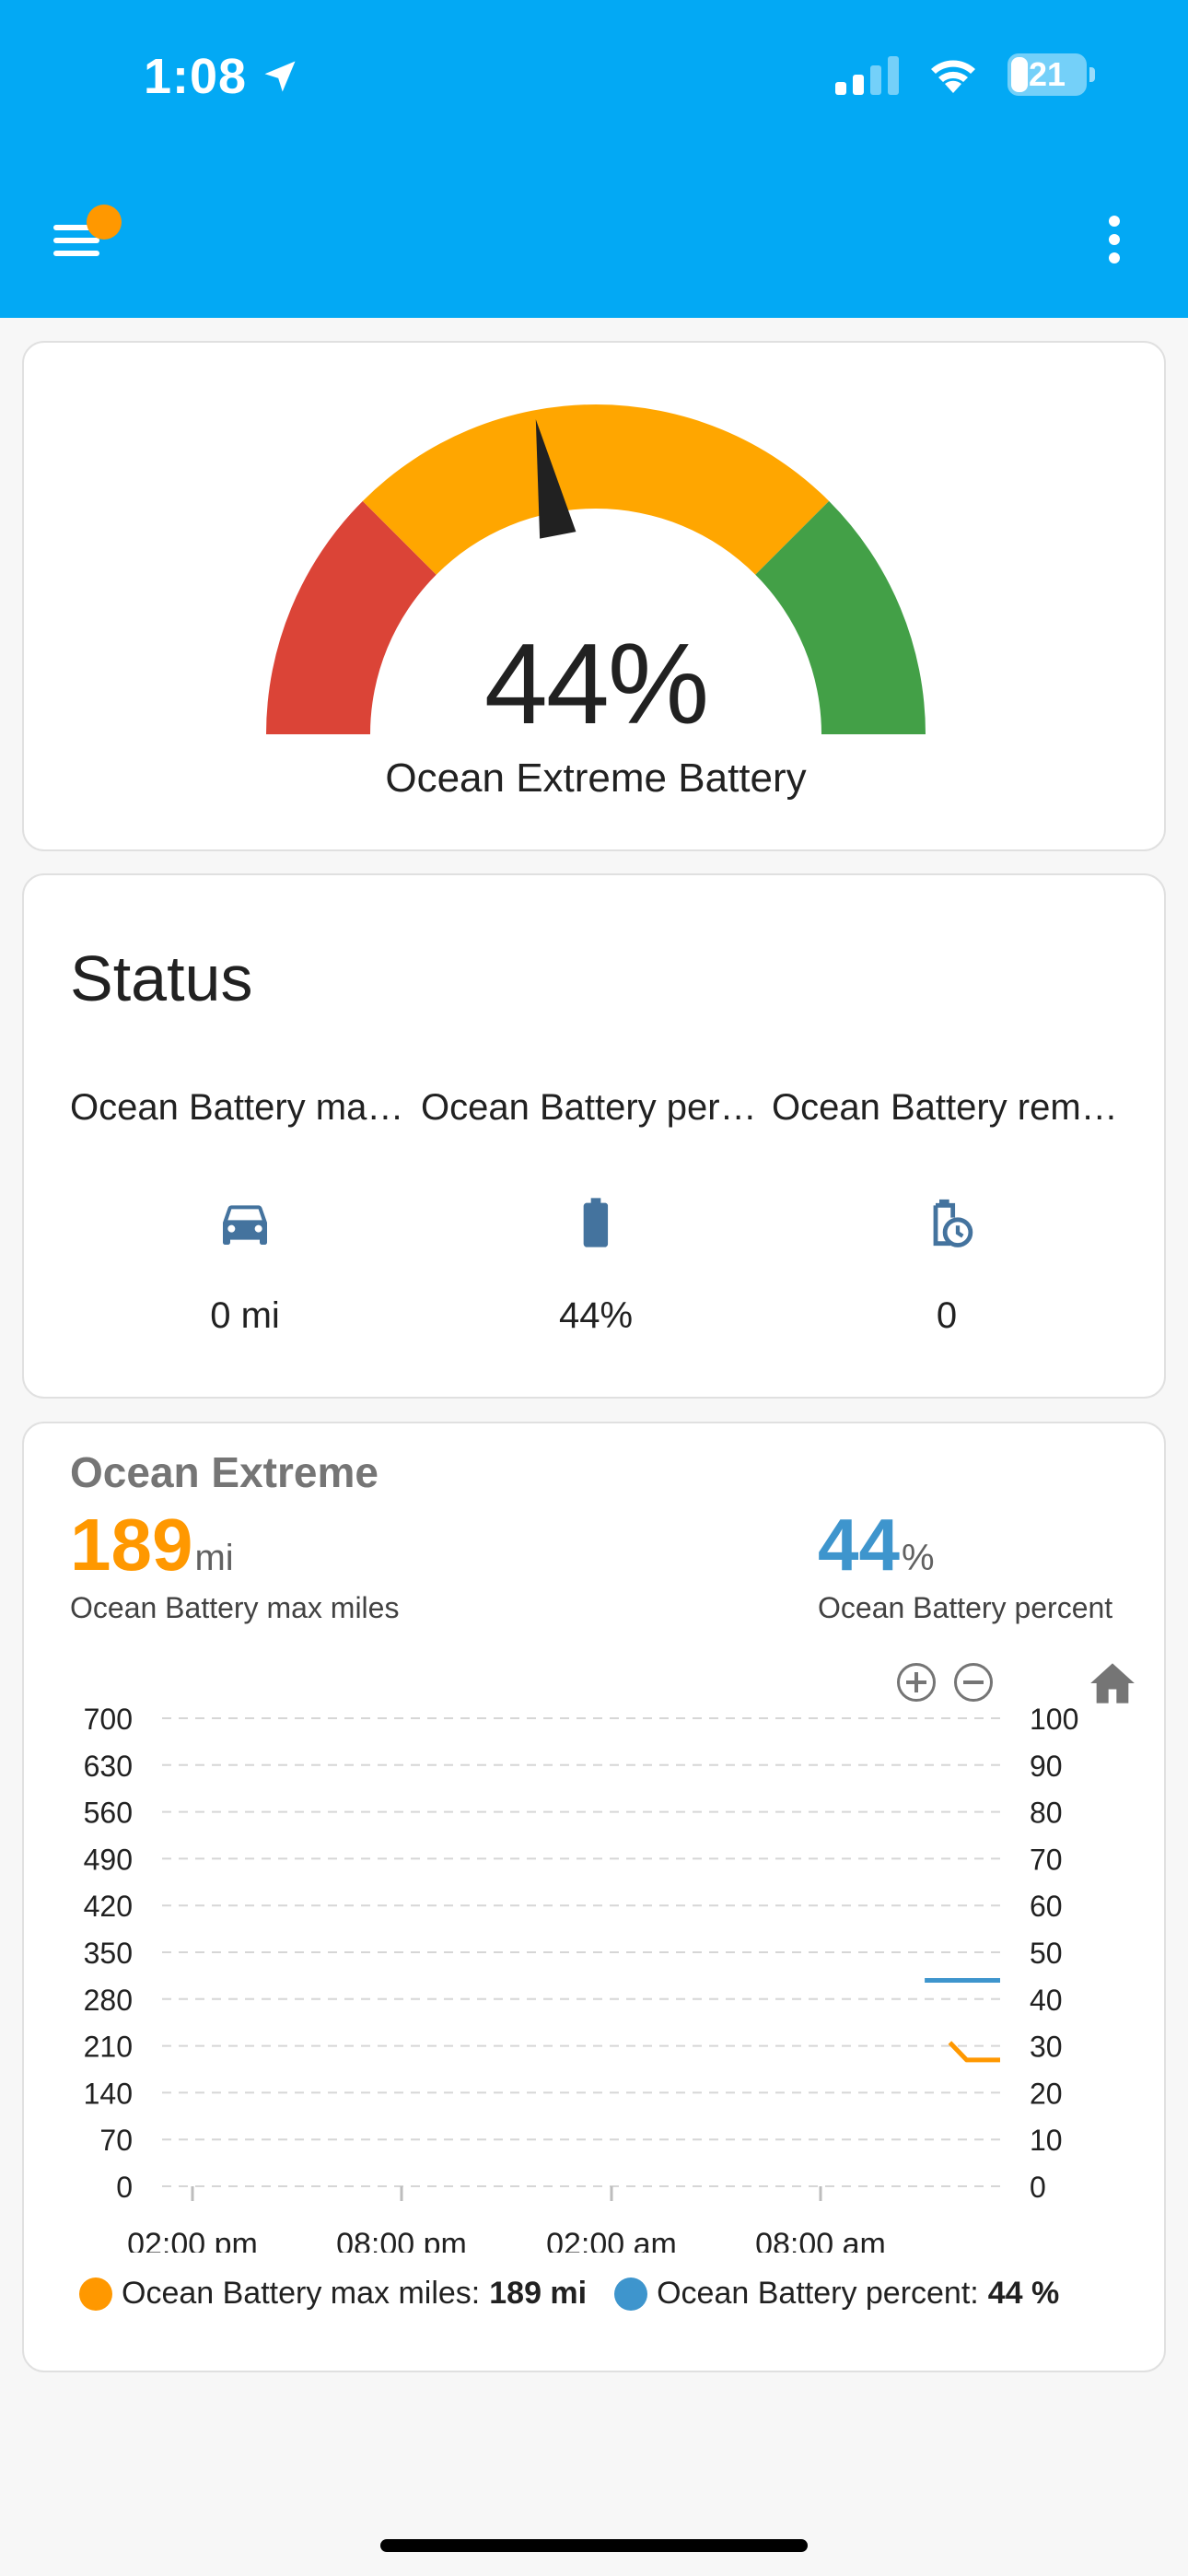 Image resolution: width=1188 pixels, height=2576 pixels. I want to click on gauge-name: Ocean Extreme Battery, so click(596, 778).